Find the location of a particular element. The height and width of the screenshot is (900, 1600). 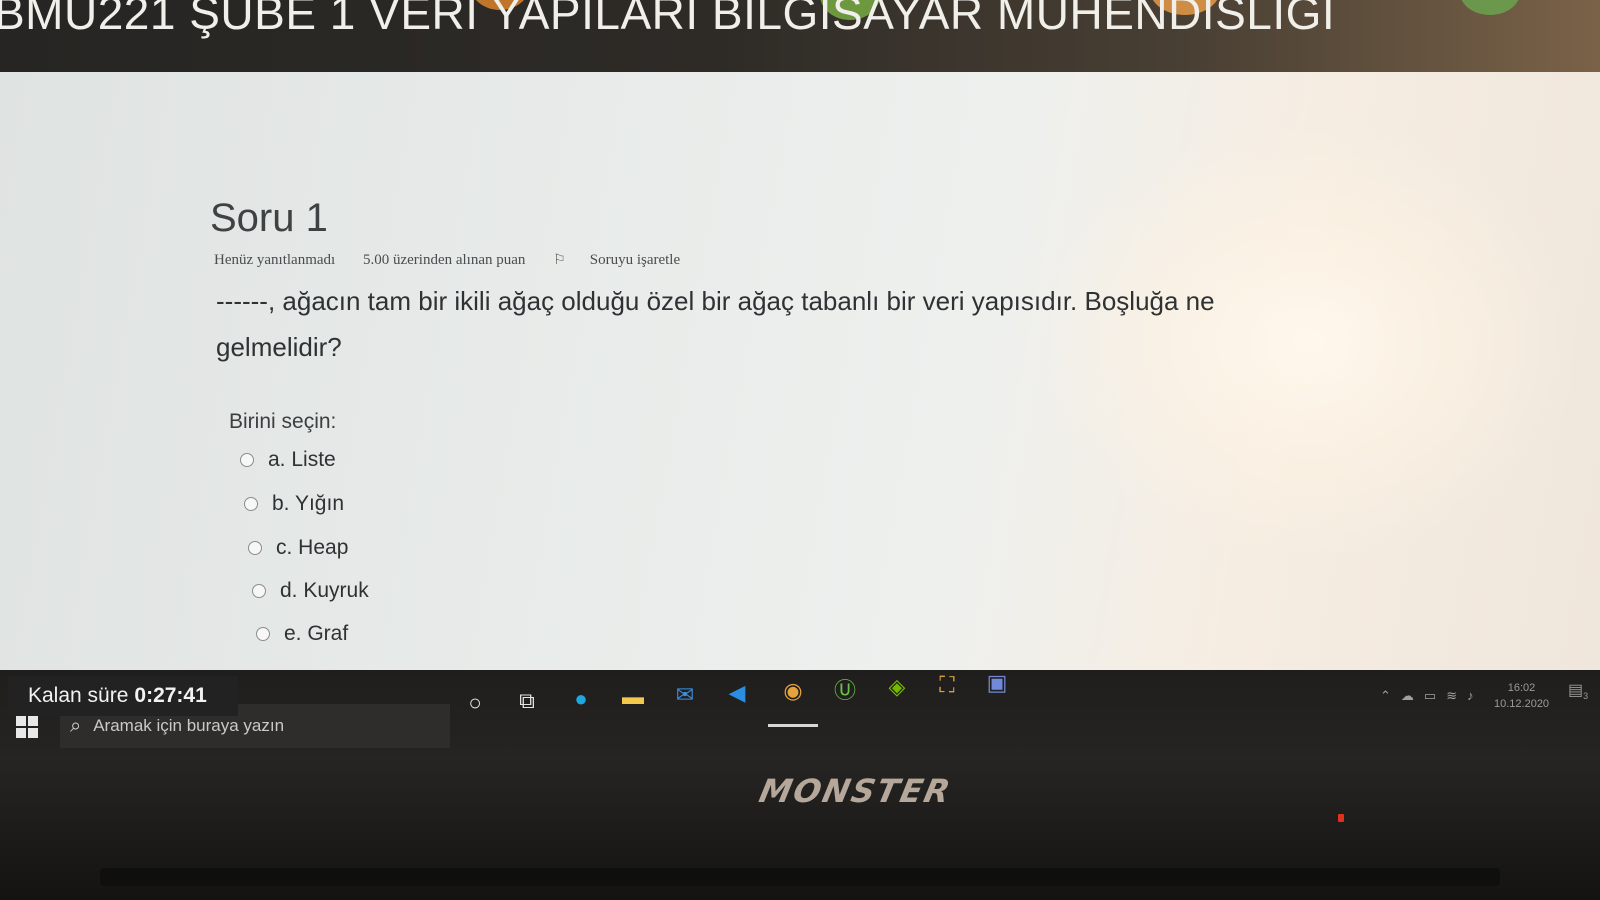

answer-option-a: a. Liste is located at coordinates (288, 460).